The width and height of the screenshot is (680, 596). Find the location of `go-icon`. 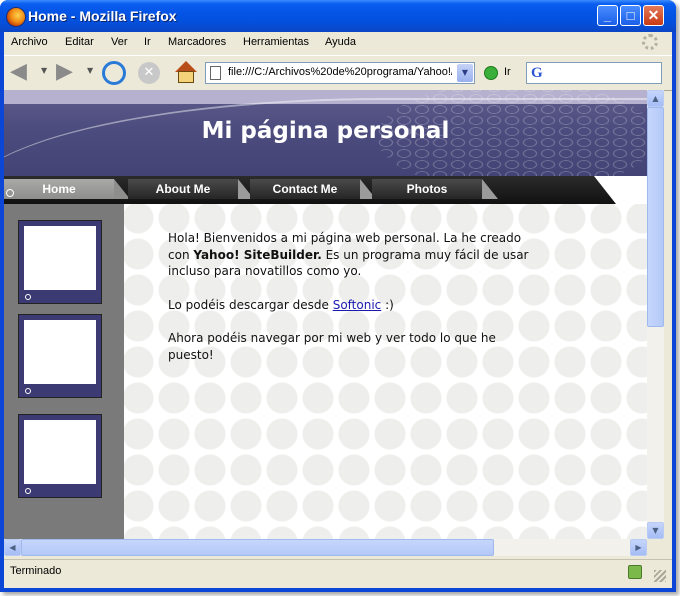

go-icon is located at coordinates (491, 73).